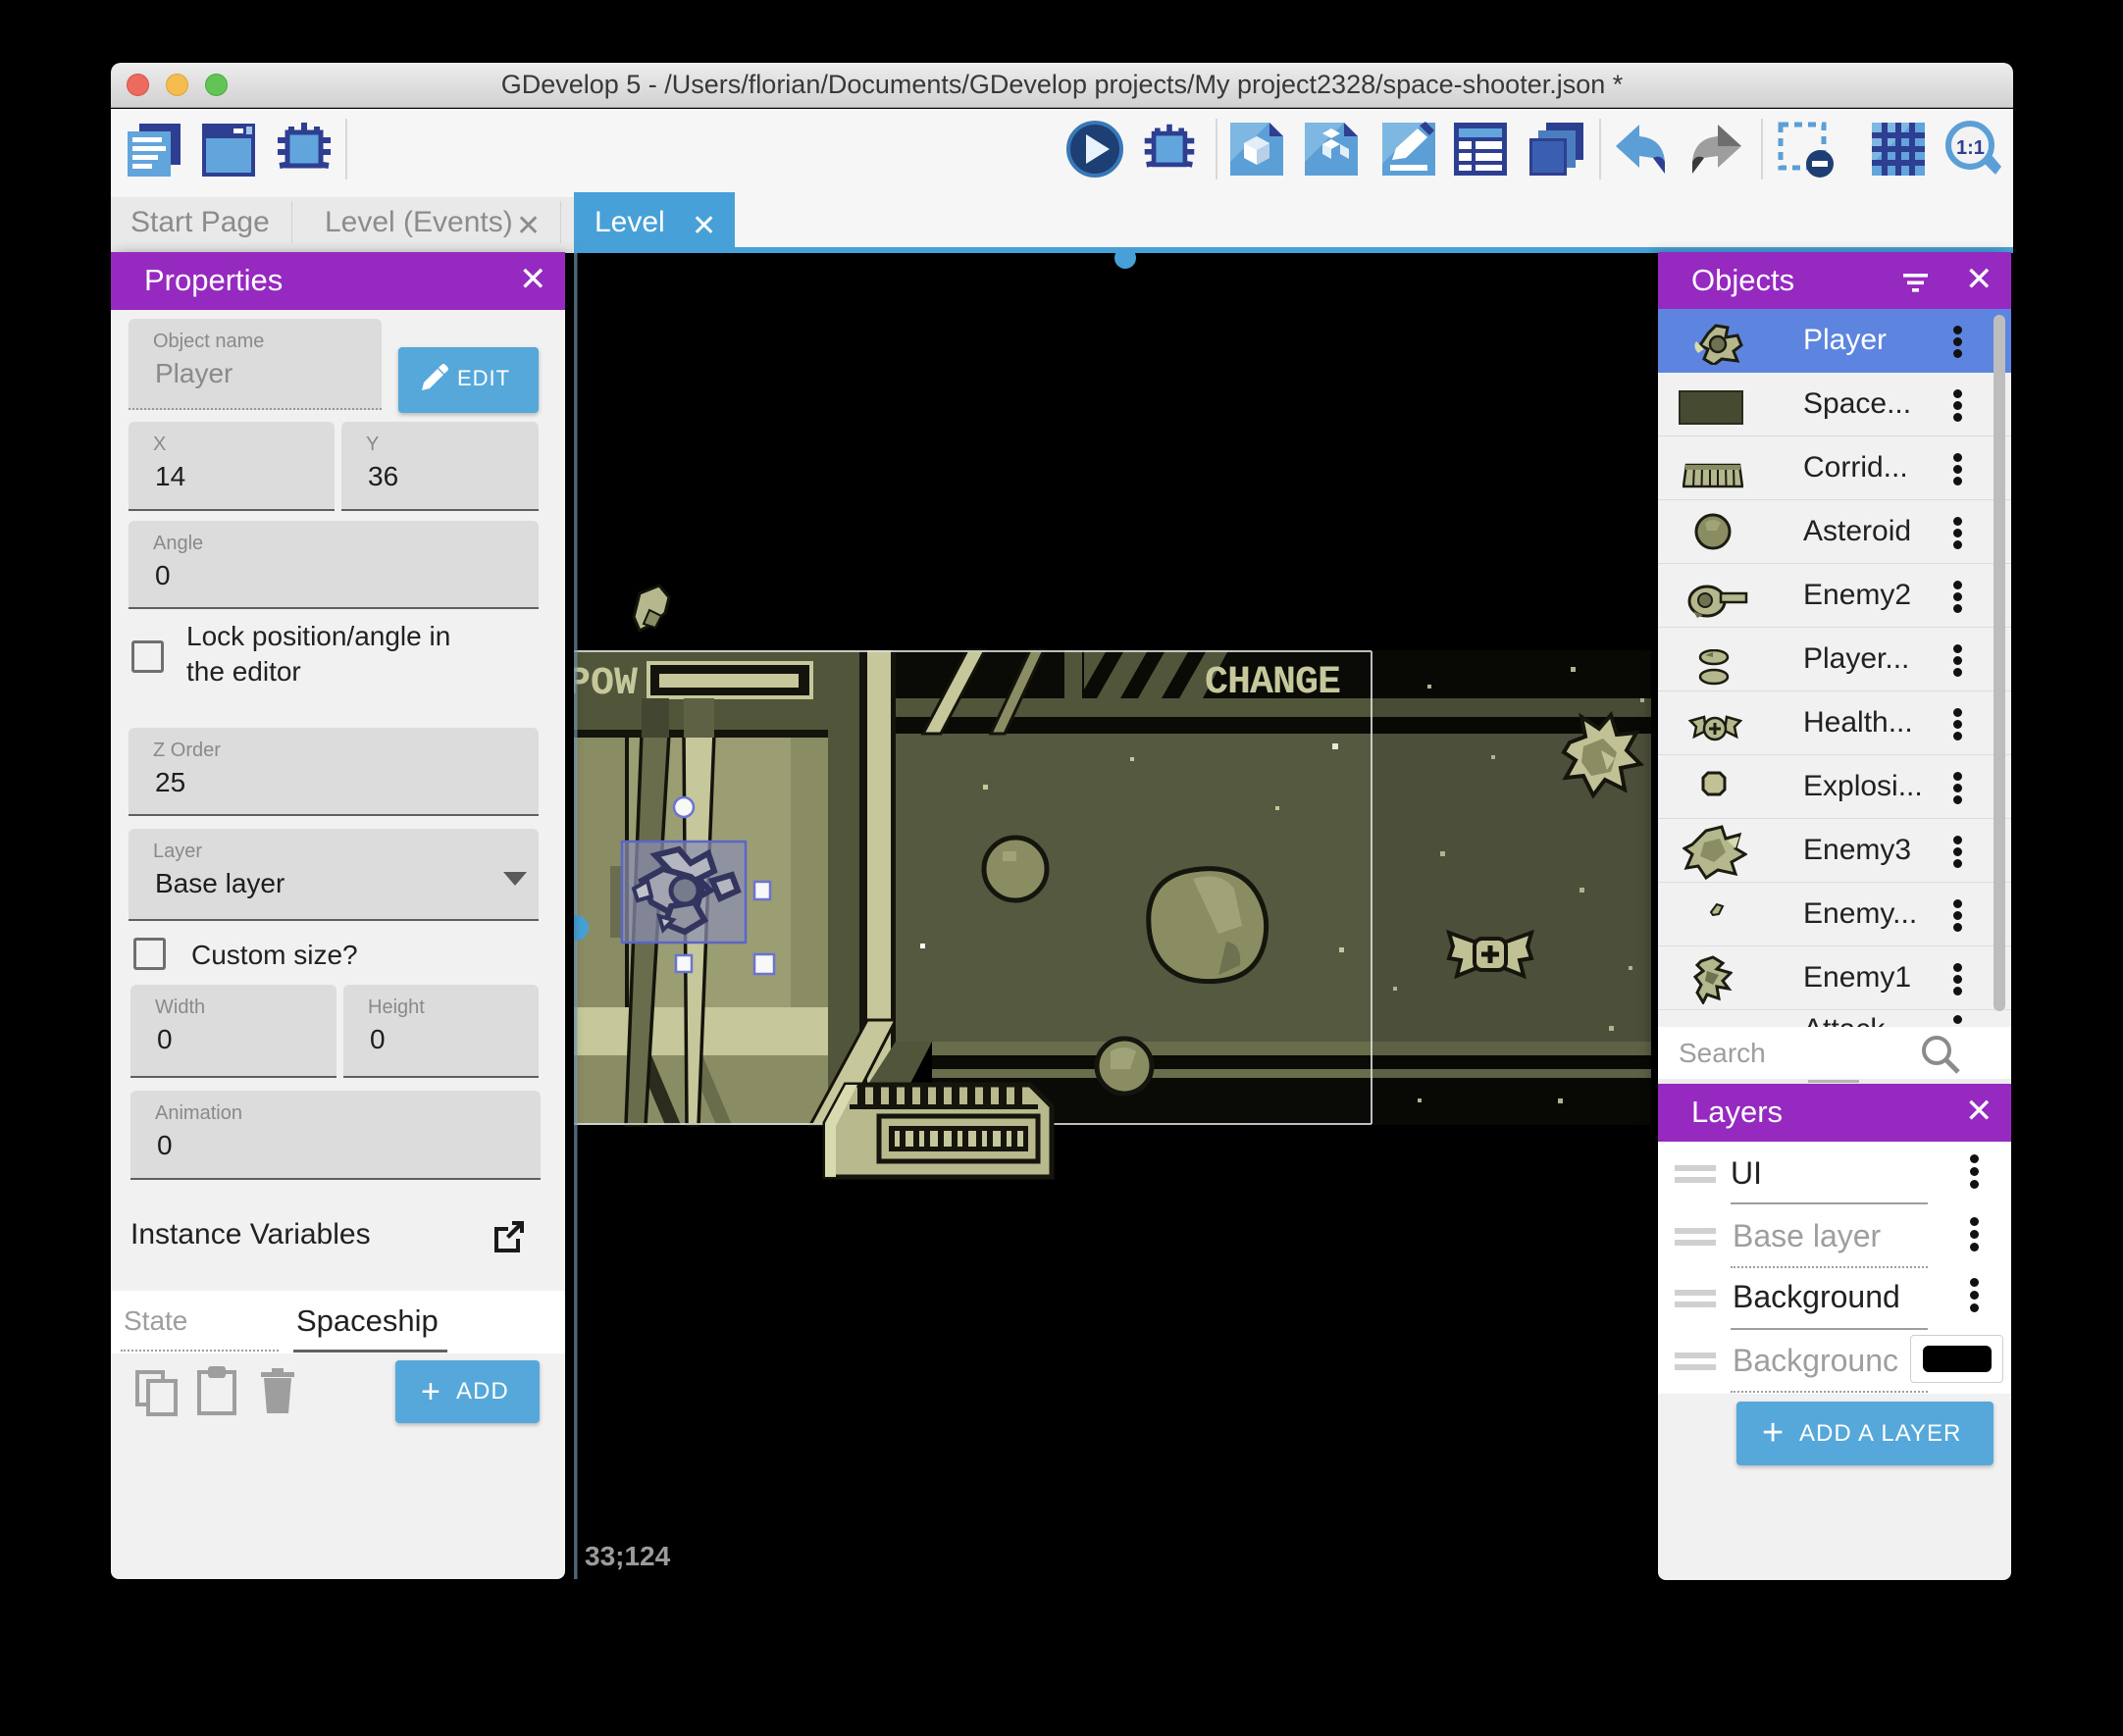  Describe the element at coordinates (606, 684) in the screenshot. I see `svg-text: POW` at that location.